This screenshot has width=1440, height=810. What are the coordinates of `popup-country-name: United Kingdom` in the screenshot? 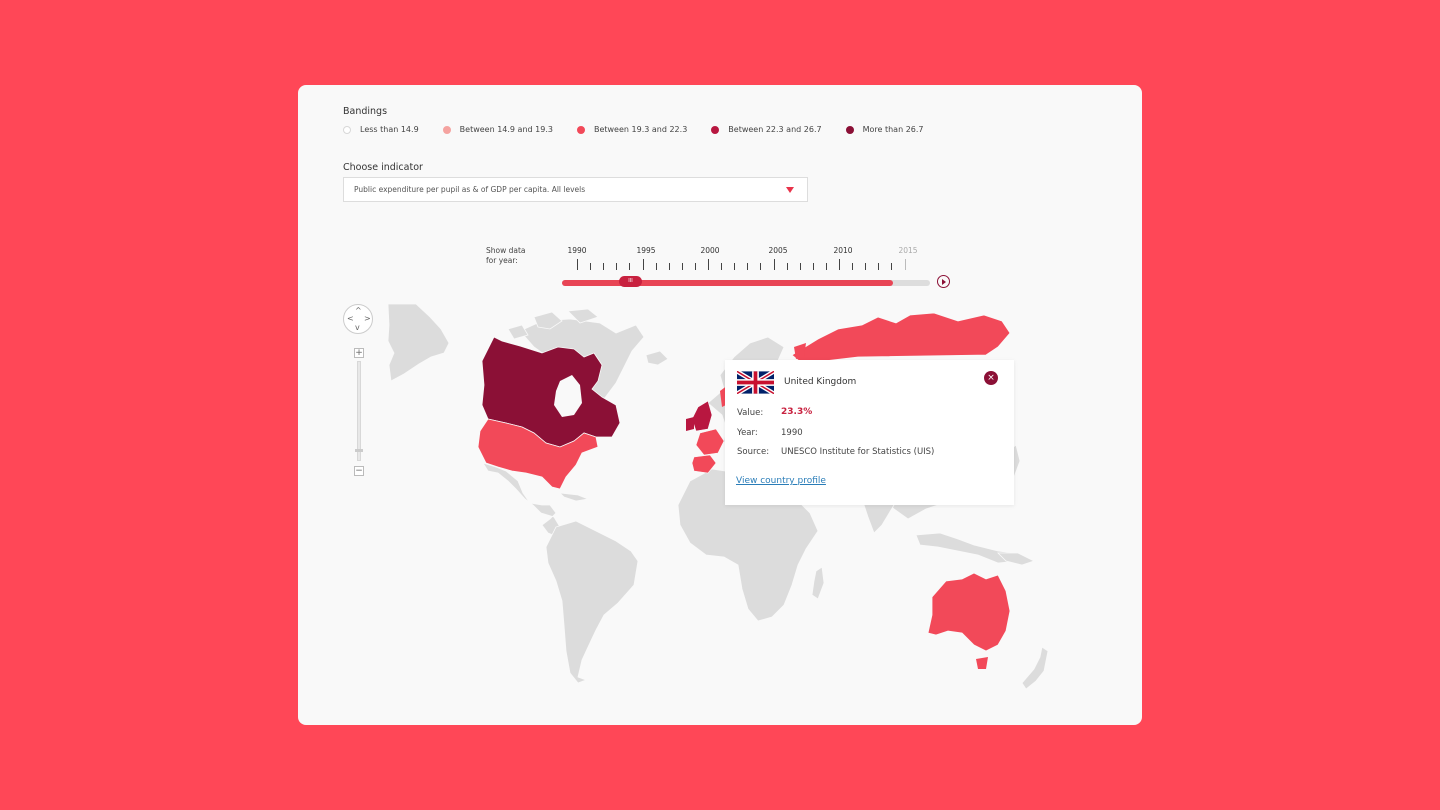 It's located at (820, 382).